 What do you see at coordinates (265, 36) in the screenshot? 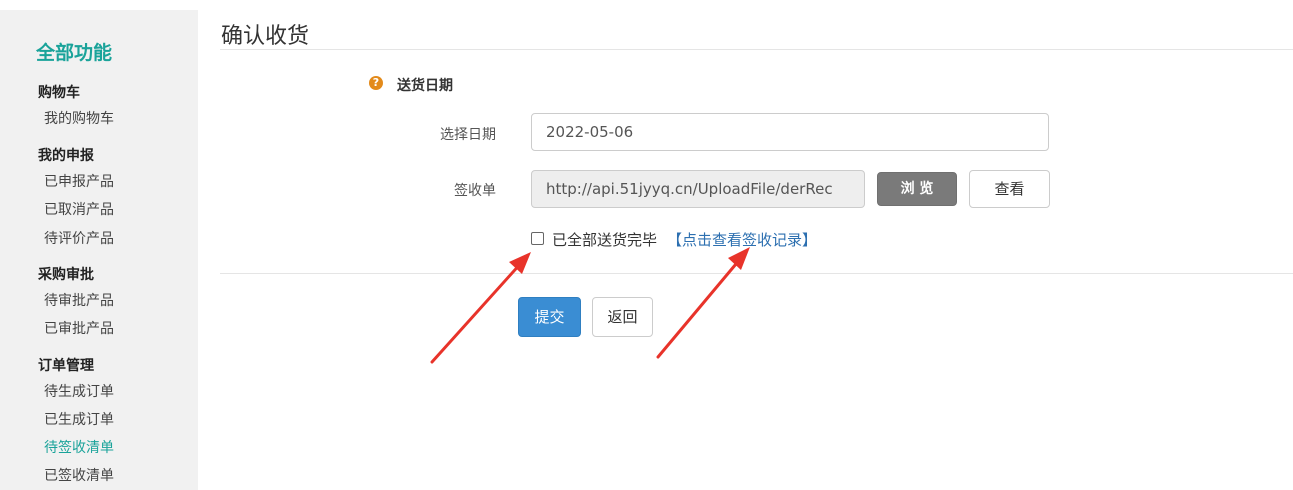
I see `page-title: 确认收货` at bounding box center [265, 36].